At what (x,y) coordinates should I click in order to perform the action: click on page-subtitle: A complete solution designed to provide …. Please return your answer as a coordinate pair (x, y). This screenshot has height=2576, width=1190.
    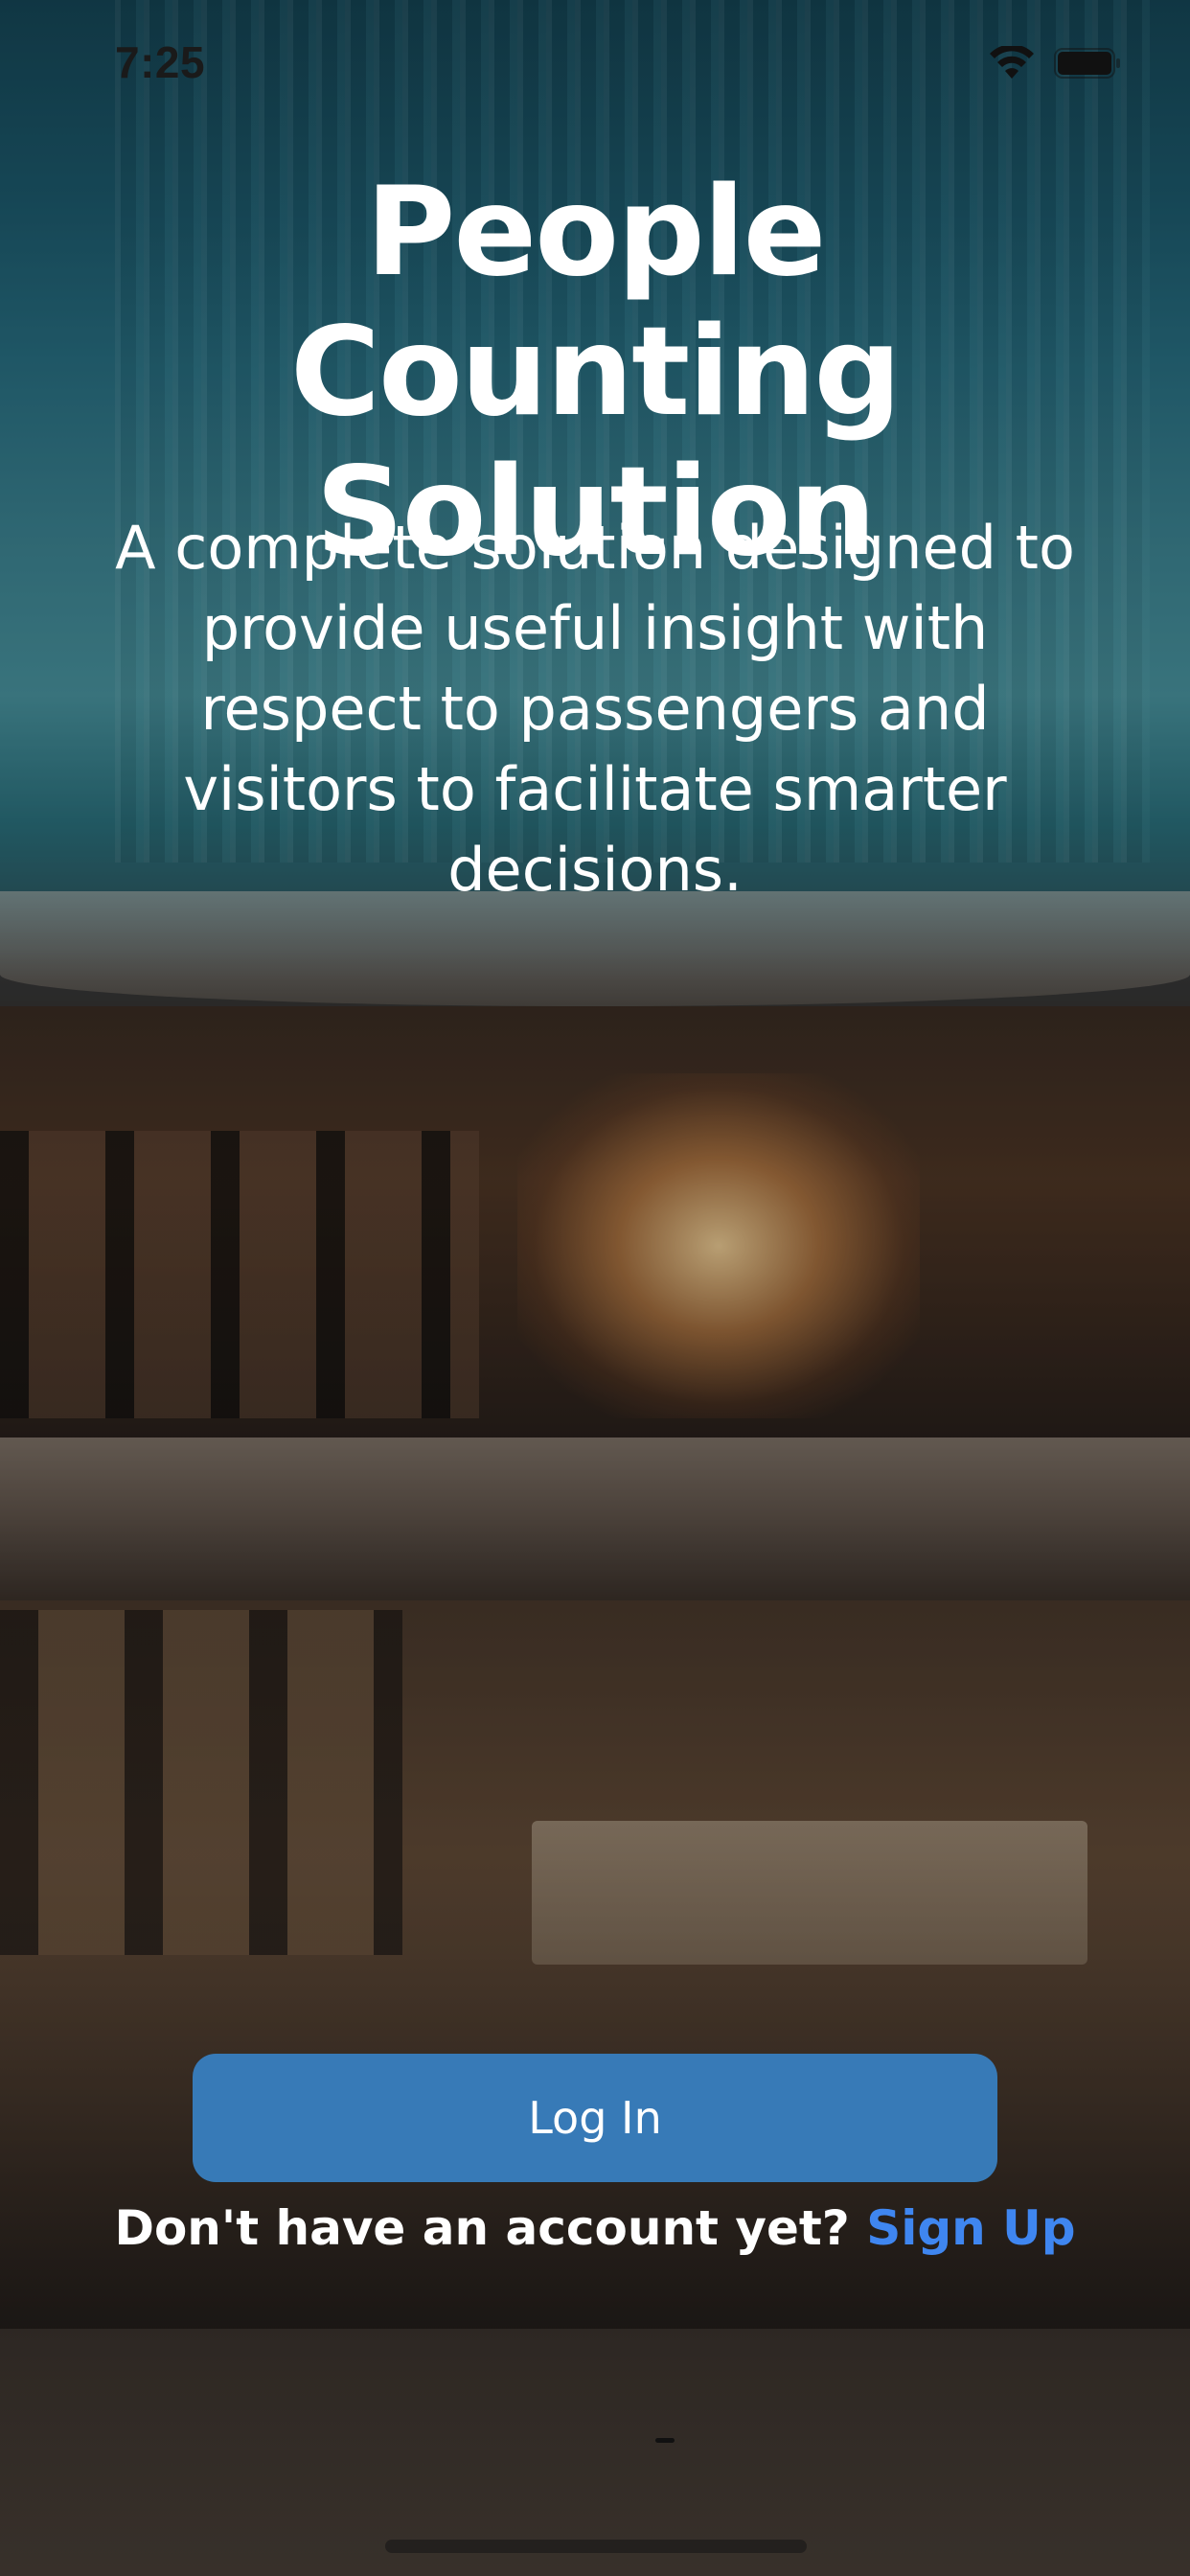
    Looking at the image, I should click on (595, 709).